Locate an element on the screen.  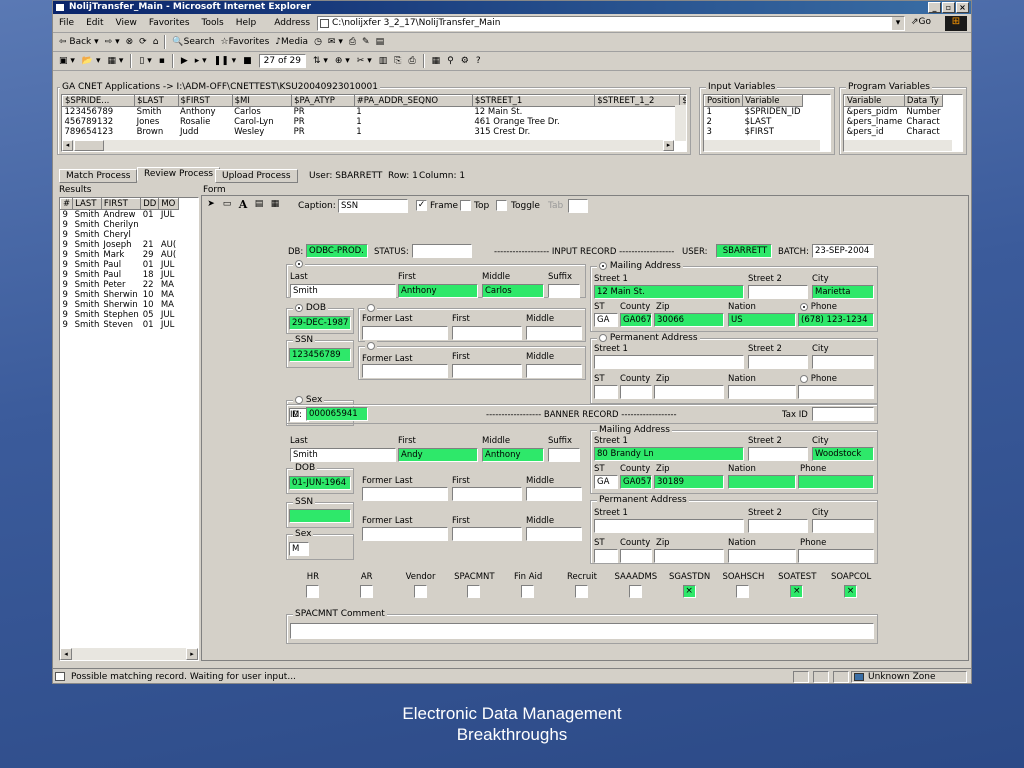
input-dob-field: 29-DEC-1987 is located at coordinates (320, 323).